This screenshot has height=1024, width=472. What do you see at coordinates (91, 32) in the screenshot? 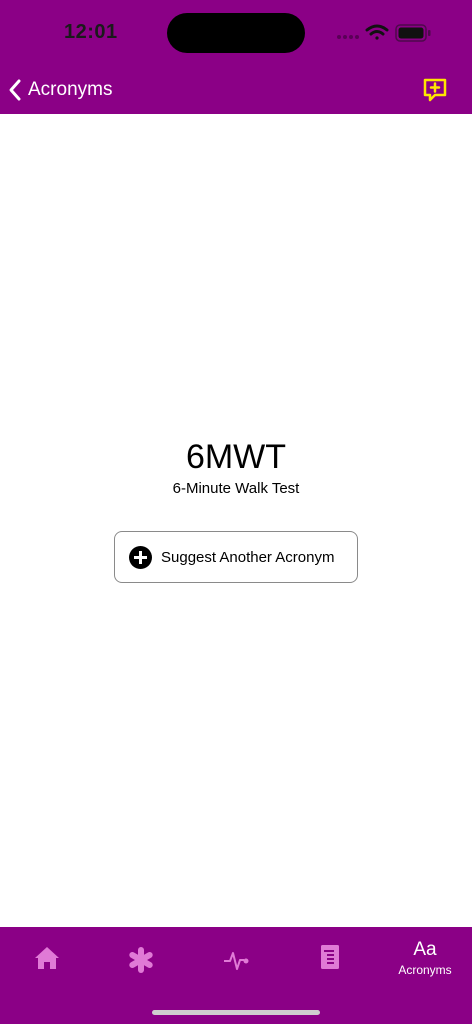
I see `status-time: 12:01` at bounding box center [91, 32].